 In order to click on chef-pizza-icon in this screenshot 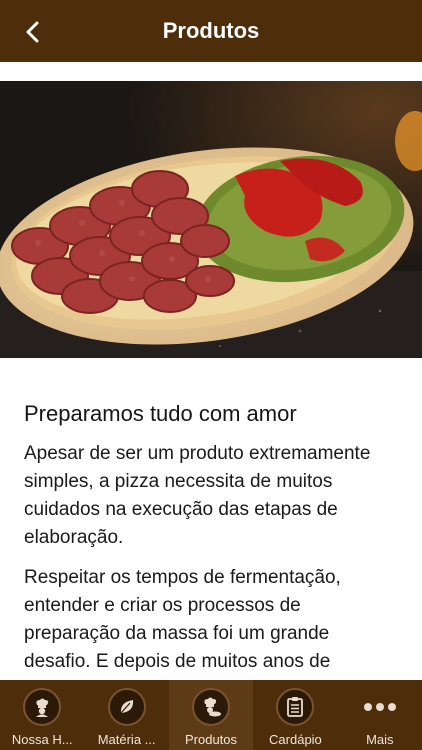, I will do `click(211, 707)`.